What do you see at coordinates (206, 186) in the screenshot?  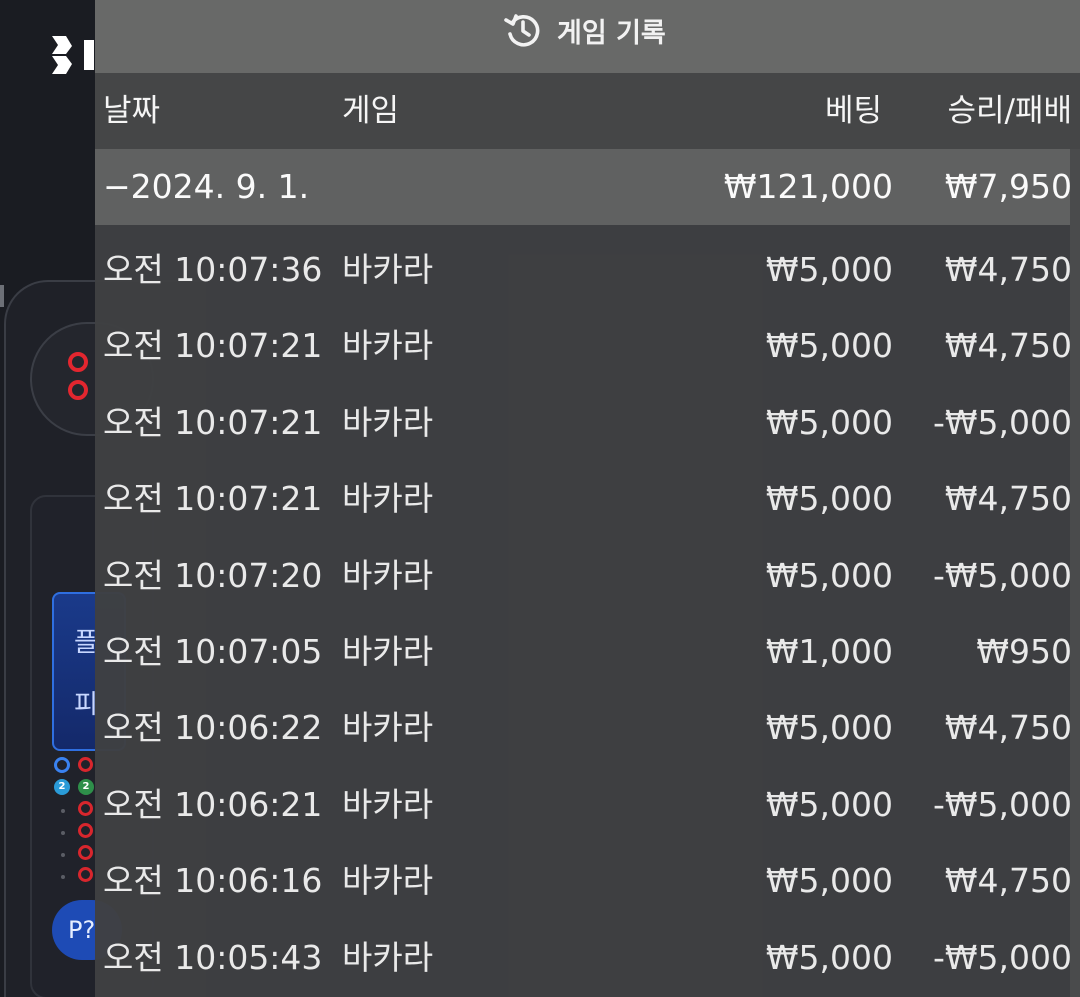 I see `group-date: −2024. 9. 1.` at bounding box center [206, 186].